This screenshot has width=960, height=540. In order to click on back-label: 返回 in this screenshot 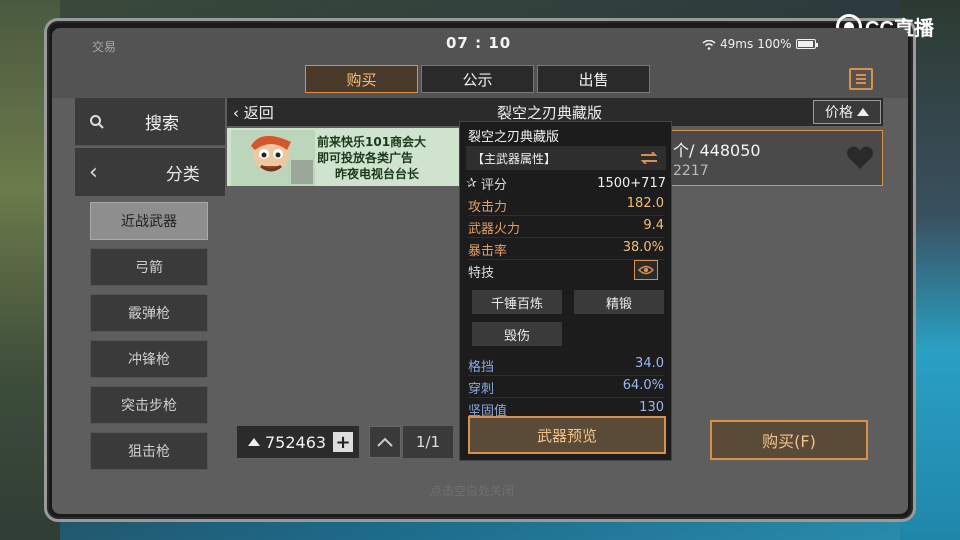, I will do `click(258, 113)`.